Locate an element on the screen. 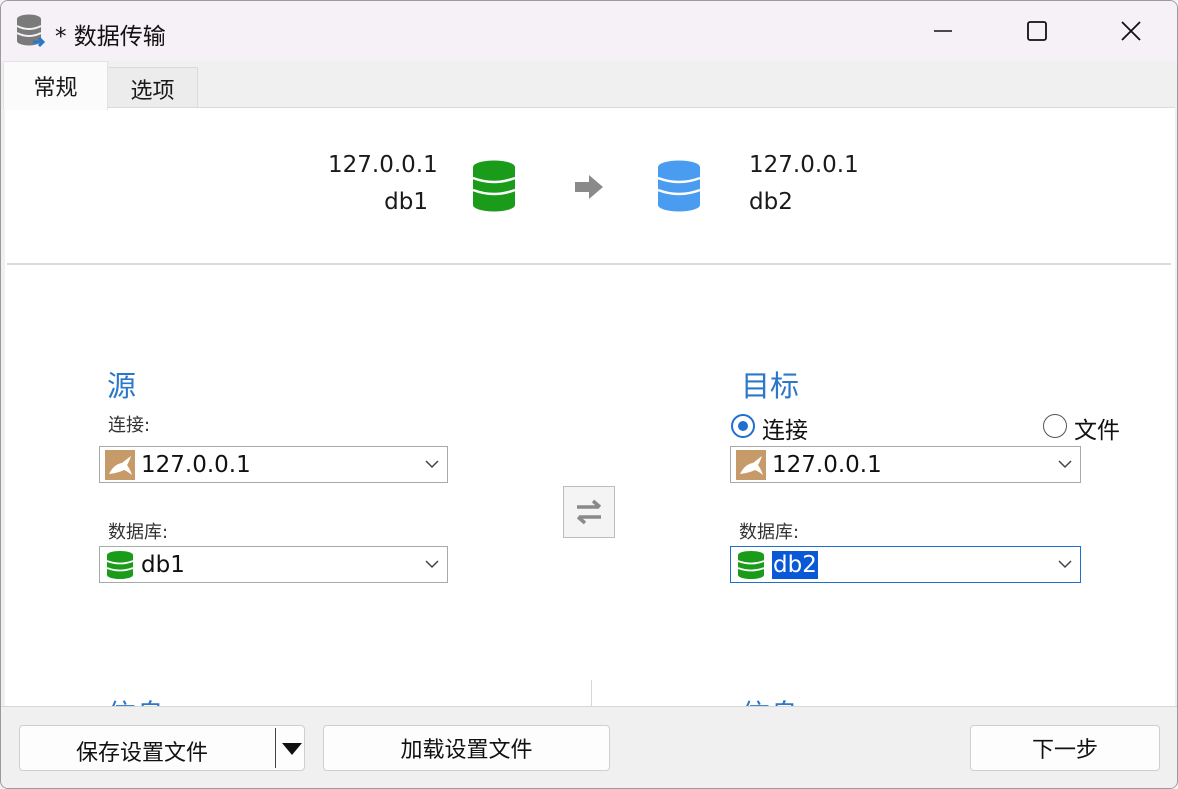  swap-icon is located at coordinates (589, 512).